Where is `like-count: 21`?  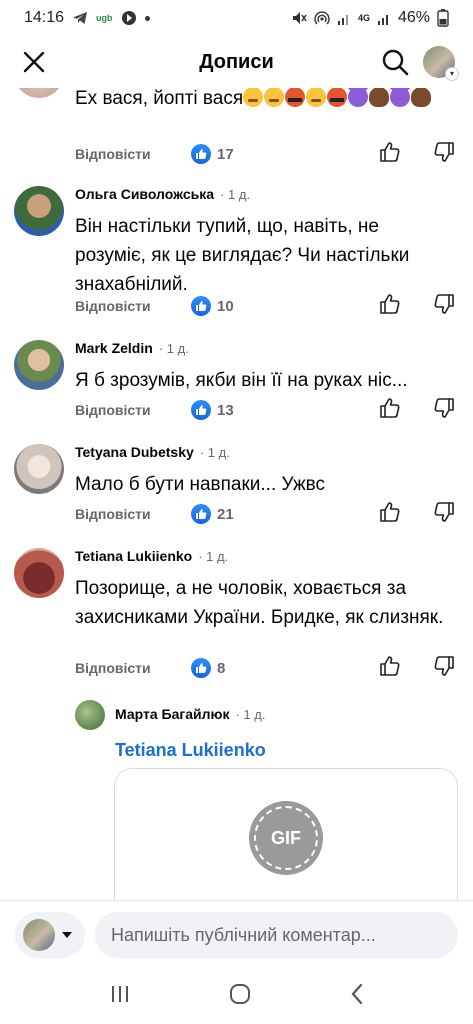
like-count: 21 is located at coordinates (212, 514).